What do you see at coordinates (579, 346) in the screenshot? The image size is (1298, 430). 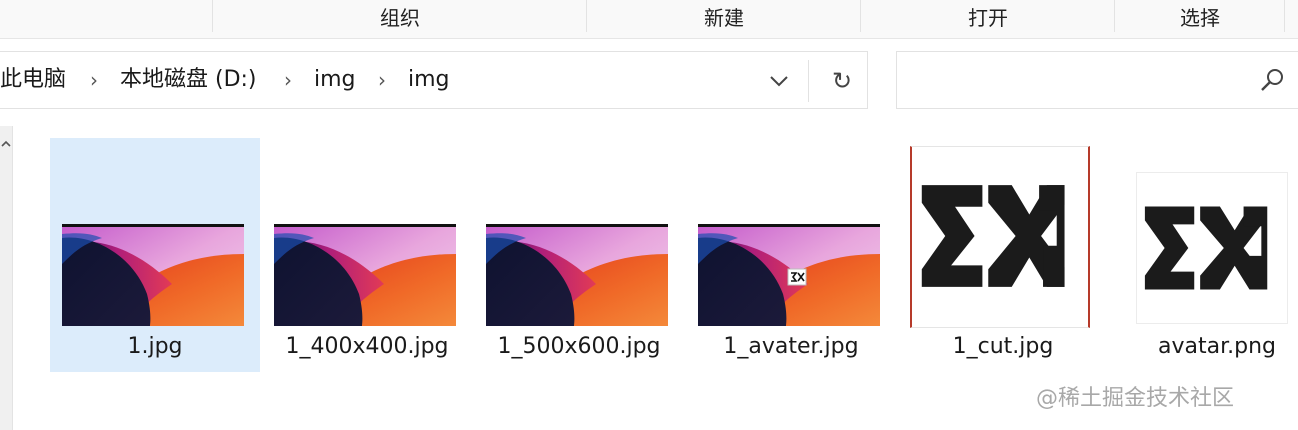 I see `file-name: 1_500x600.jpg` at bounding box center [579, 346].